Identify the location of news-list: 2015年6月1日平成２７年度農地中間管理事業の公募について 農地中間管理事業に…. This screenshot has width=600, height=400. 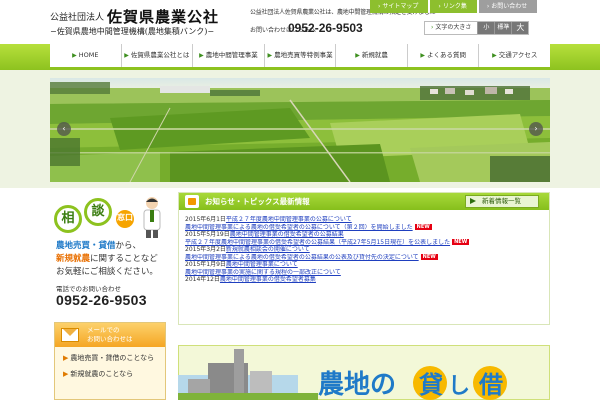
(364, 247).